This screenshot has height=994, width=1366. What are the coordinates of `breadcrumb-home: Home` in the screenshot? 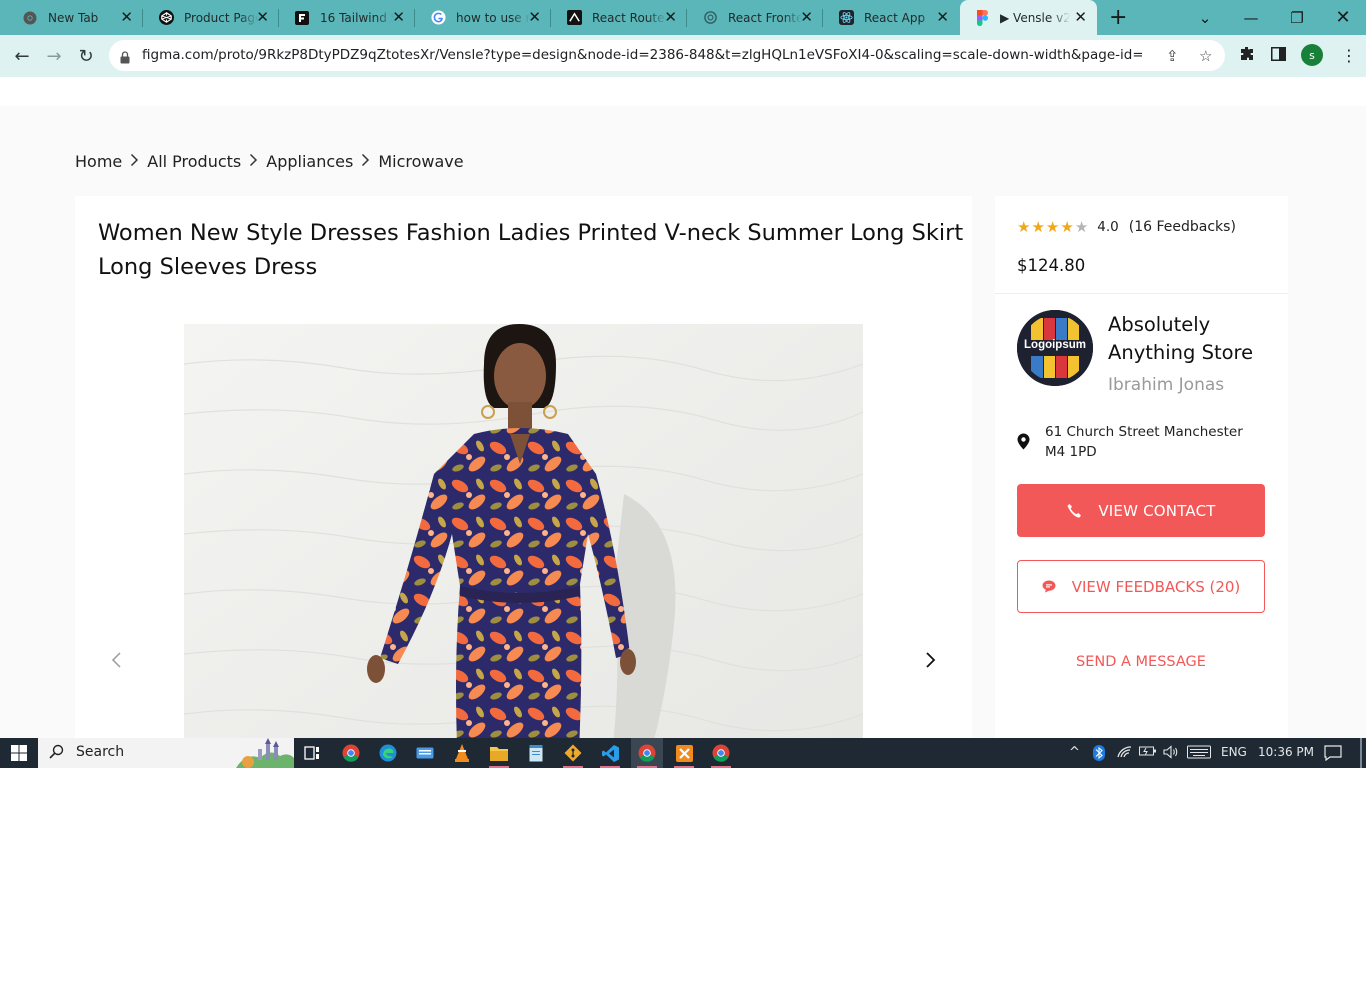 It's located at (98, 161).